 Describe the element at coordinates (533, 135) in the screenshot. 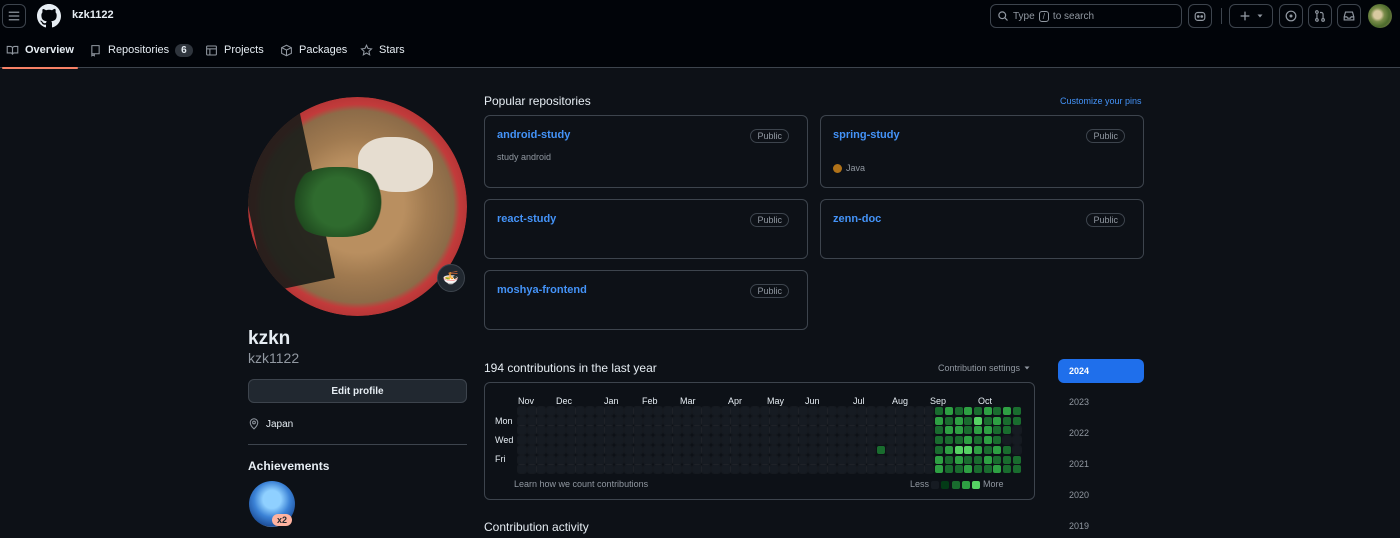

I see `repo-link: android-study` at that location.